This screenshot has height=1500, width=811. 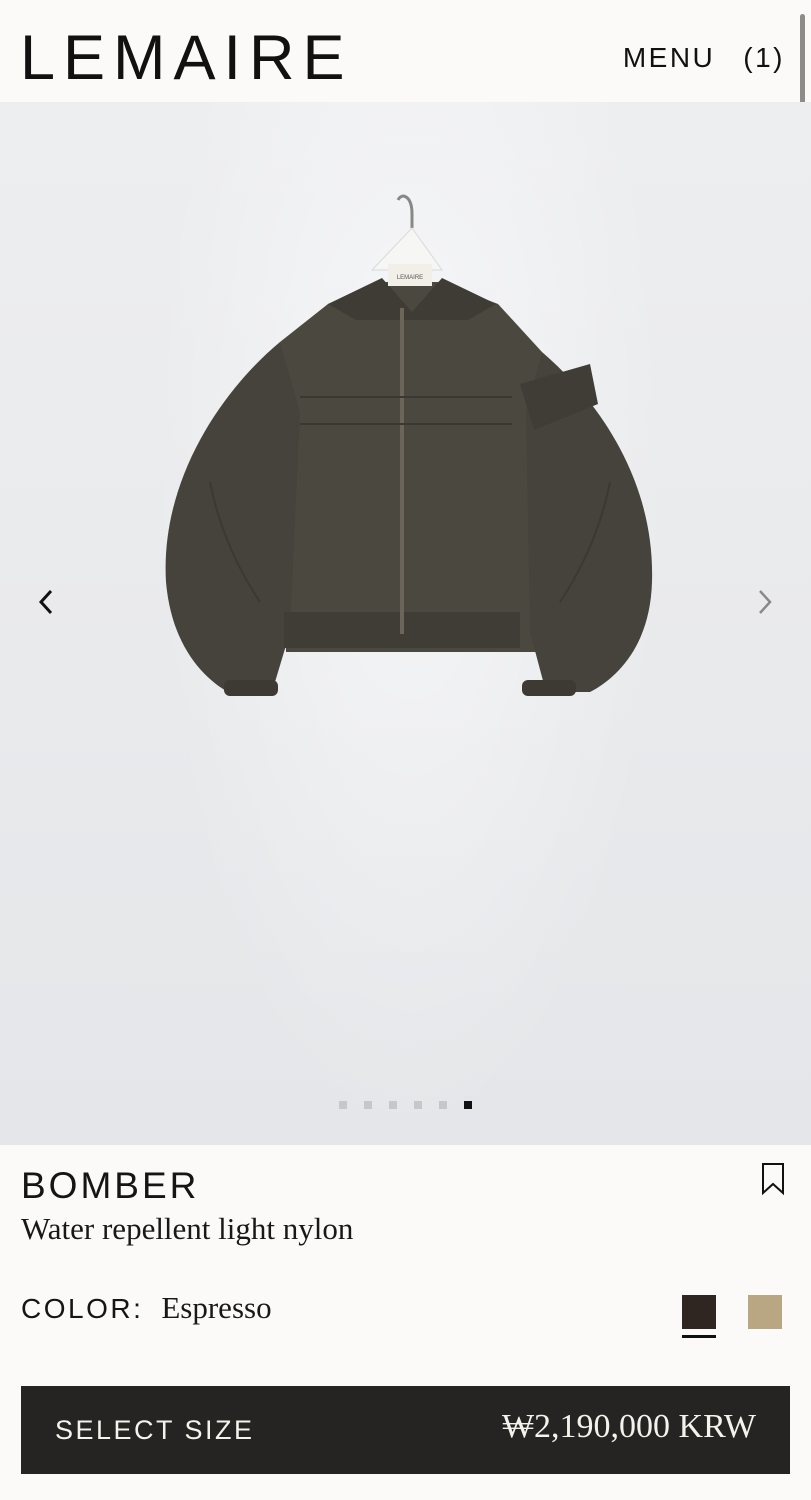 What do you see at coordinates (468, 1105) in the screenshot?
I see `pagination-dot-active` at bounding box center [468, 1105].